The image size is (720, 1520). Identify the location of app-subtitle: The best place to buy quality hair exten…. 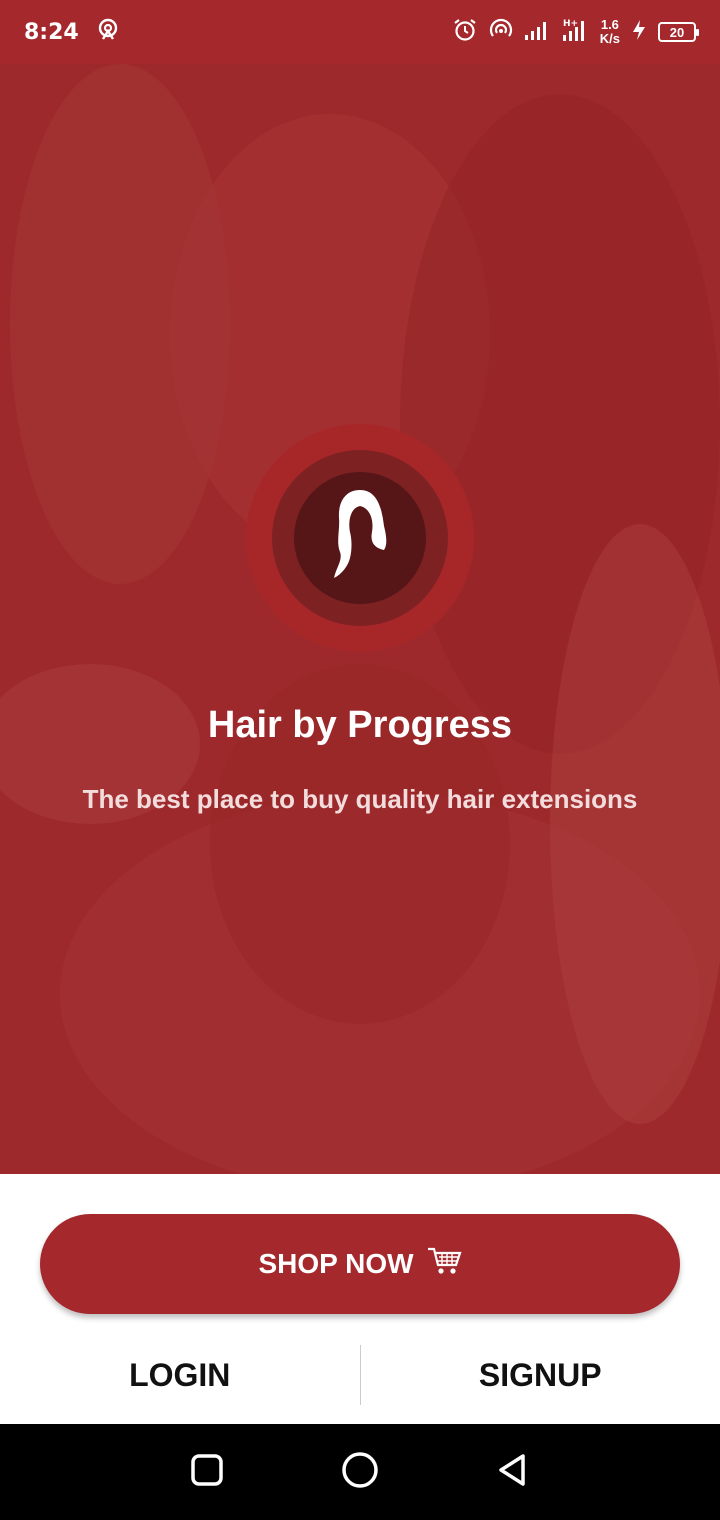
(360, 799).